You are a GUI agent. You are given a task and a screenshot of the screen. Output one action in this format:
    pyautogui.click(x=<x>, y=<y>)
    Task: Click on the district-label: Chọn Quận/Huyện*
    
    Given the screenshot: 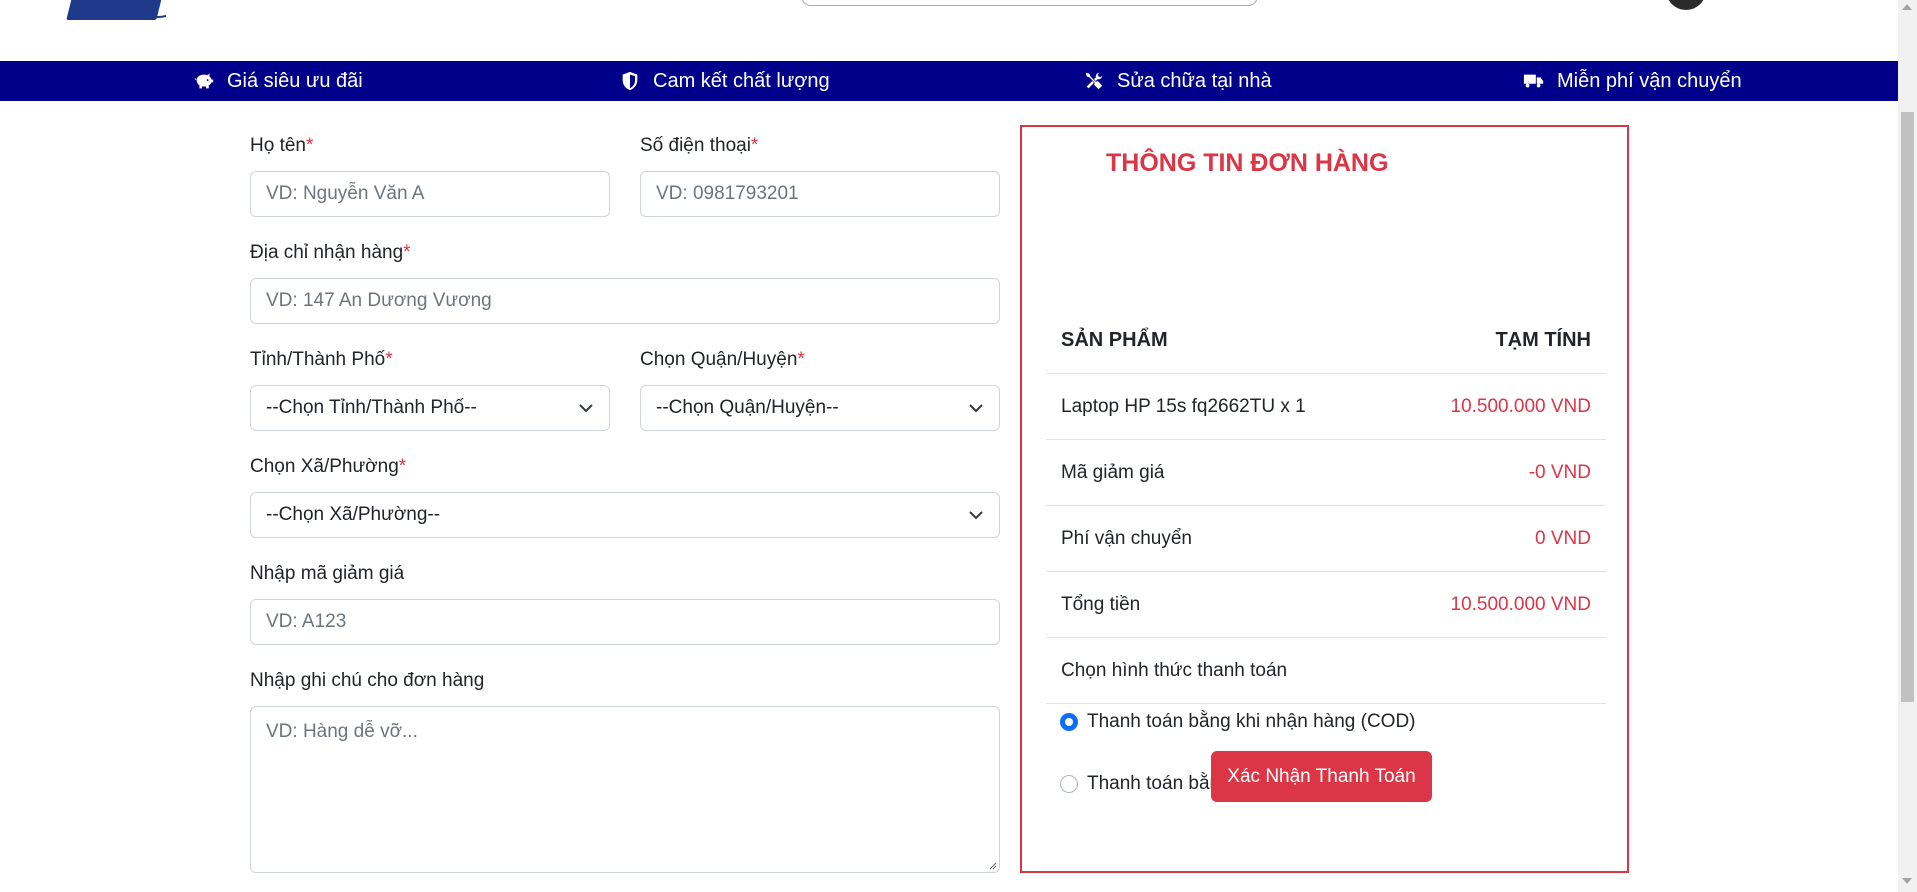 What is the action you would take?
    pyautogui.click(x=722, y=360)
    